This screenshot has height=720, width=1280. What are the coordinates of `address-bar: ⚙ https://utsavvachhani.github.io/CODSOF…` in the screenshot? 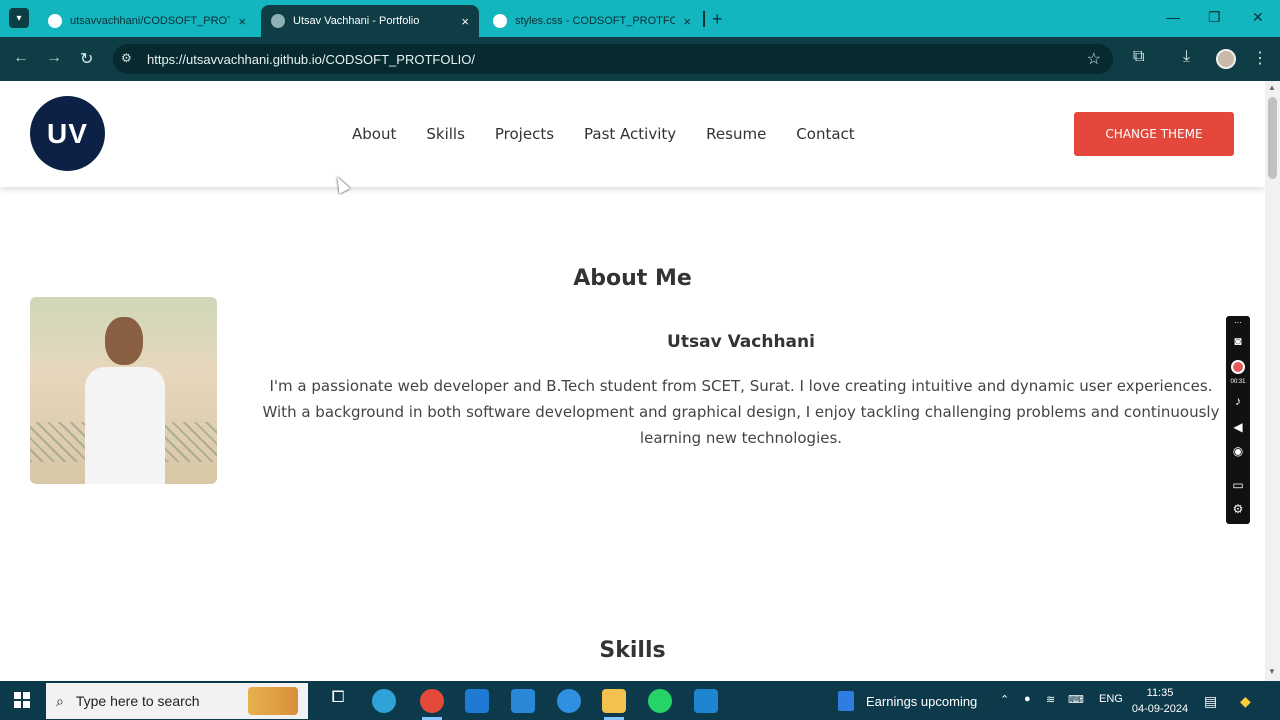 It's located at (613, 59).